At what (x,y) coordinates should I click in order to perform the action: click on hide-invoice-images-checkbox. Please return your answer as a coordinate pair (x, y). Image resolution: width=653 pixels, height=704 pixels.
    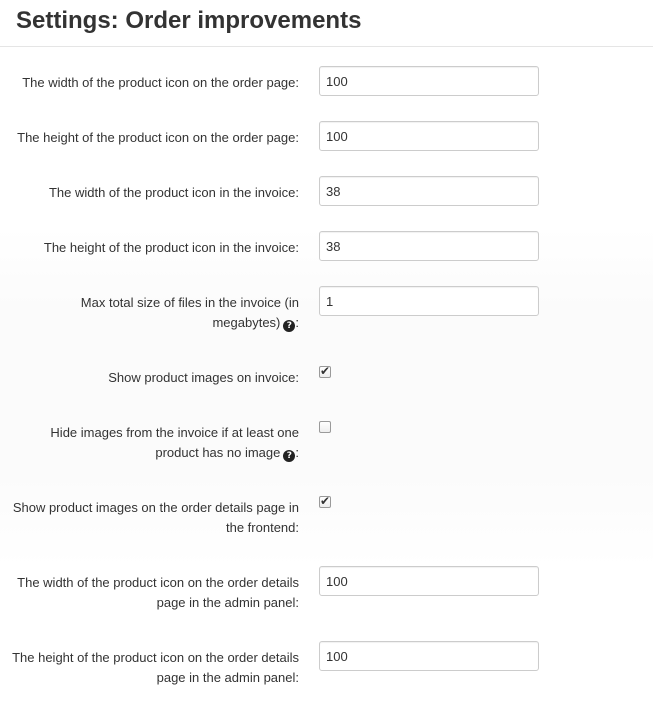
    Looking at the image, I should click on (325, 427).